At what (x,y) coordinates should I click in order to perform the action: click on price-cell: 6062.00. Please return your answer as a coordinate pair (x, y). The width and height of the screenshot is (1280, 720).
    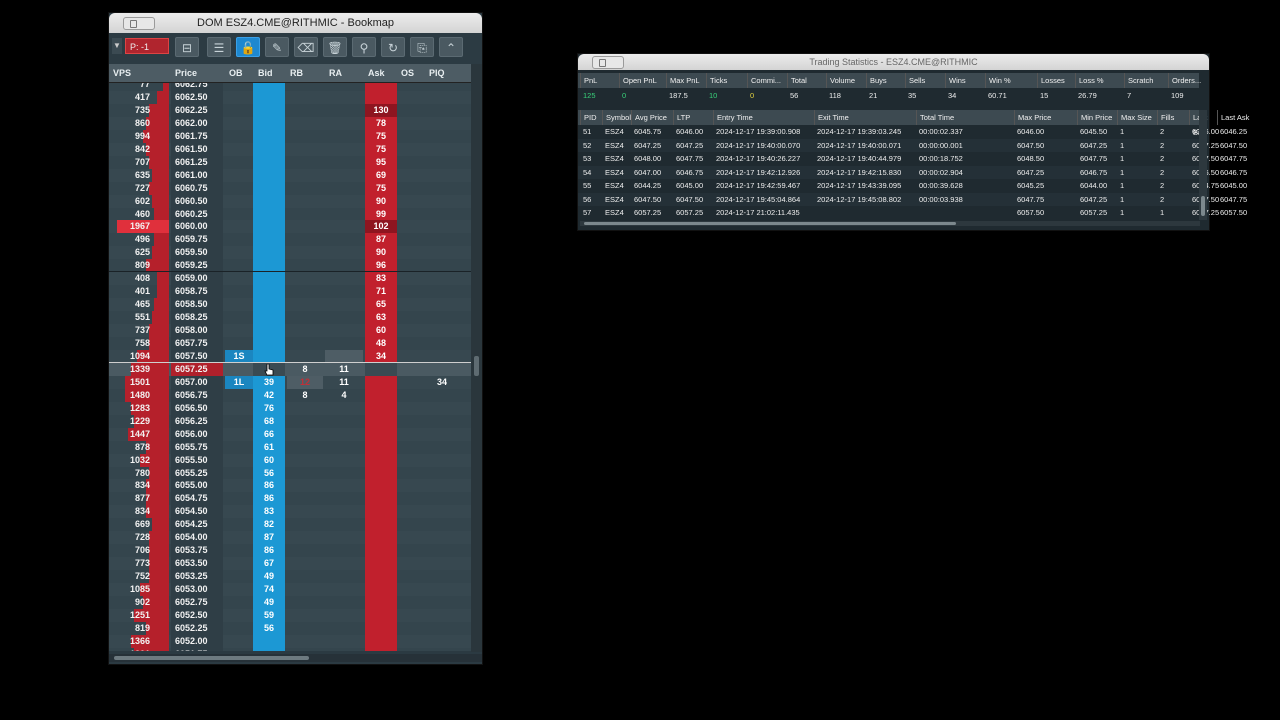
    Looking at the image, I should click on (197, 123).